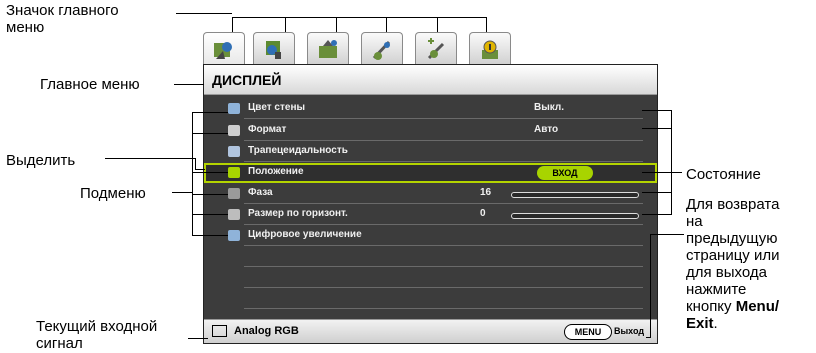 The width and height of the screenshot is (816, 353). Describe the element at coordinates (430, 152) in the screenshot. I see `menu-item-keystone: Трапецеидальность` at that location.